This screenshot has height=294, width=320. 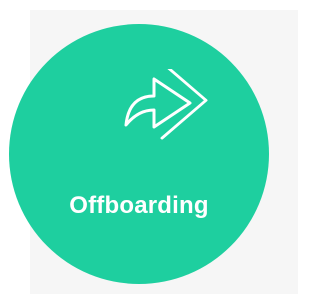 What do you see at coordinates (163, 105) in the screenshot?
I see `double-forward-arrow-icon` at bounding box center [163, 105].